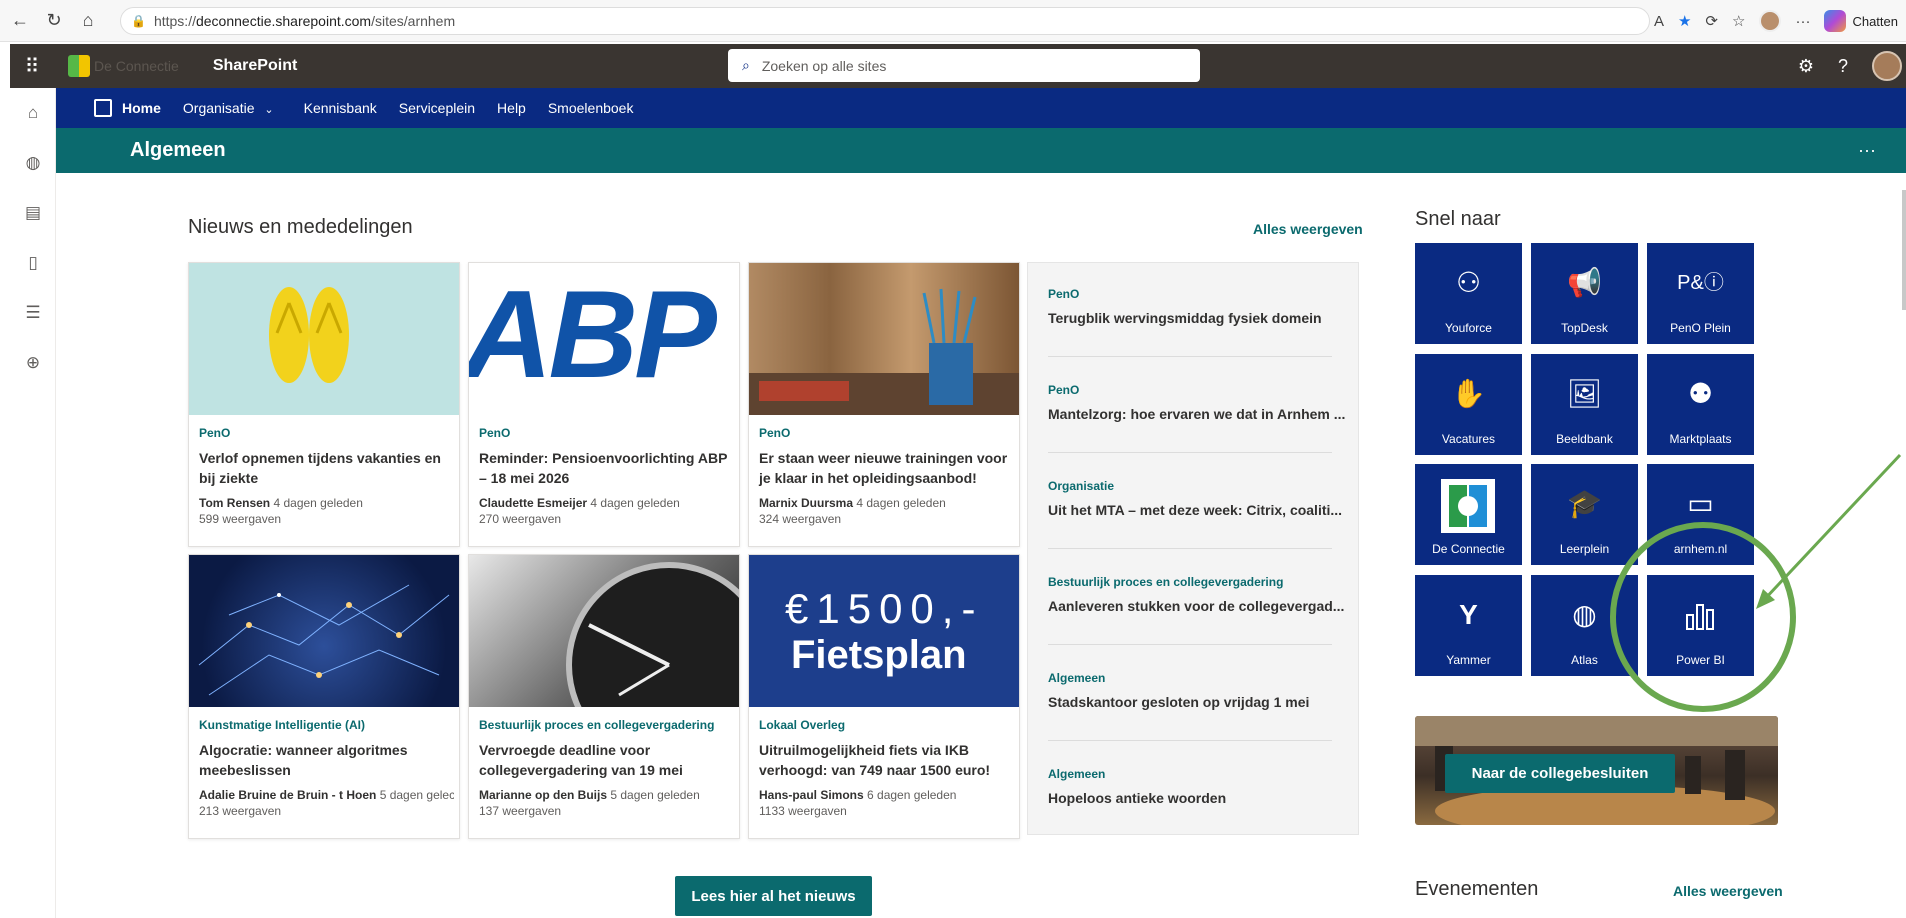 This screenshot has width=1906, height=918. Describe the element at coordinates (1197, 582) in the screenshot. I see `news-list-category: Bestuurlijk proces en collegevergadering` at that location.